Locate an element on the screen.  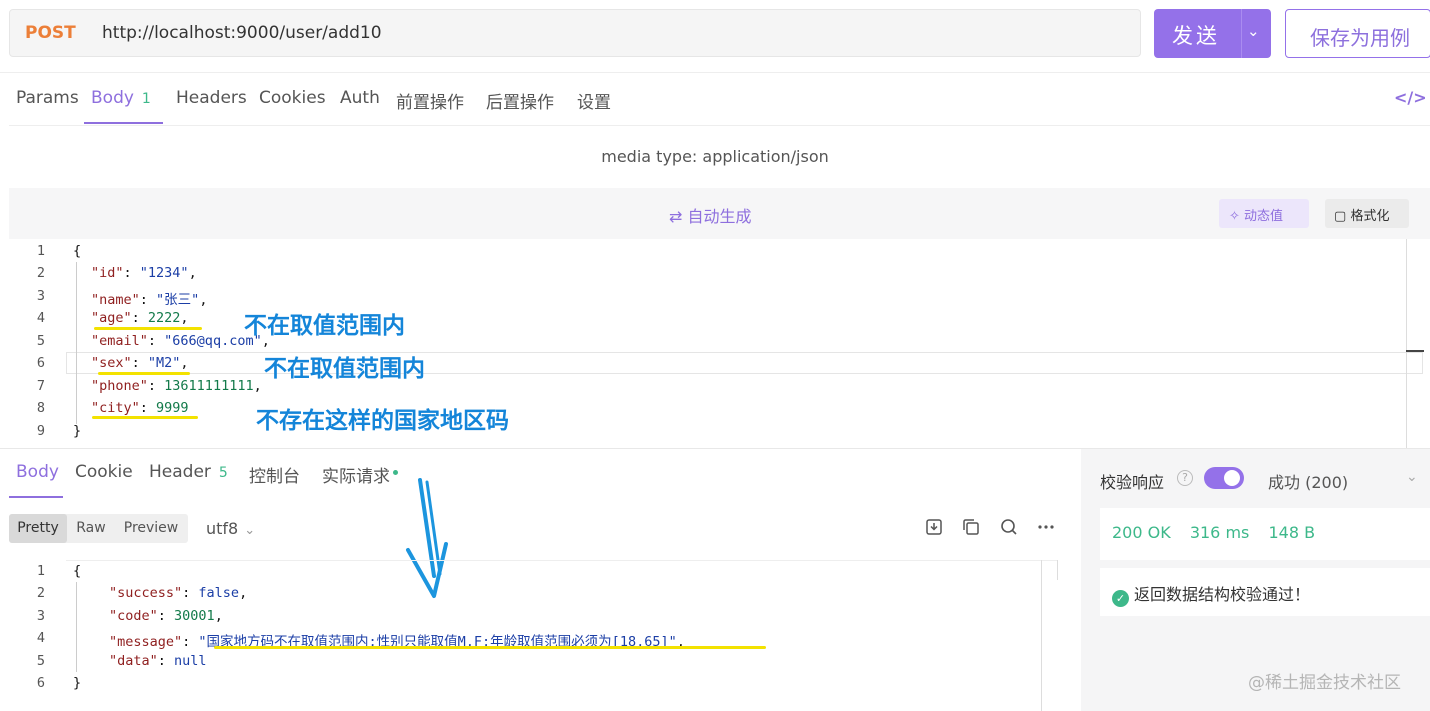
editor-toolbar: ⇄ 自动生成 ✧ 动态值 ▢ 格式化 is located at coordinates (719, 213).